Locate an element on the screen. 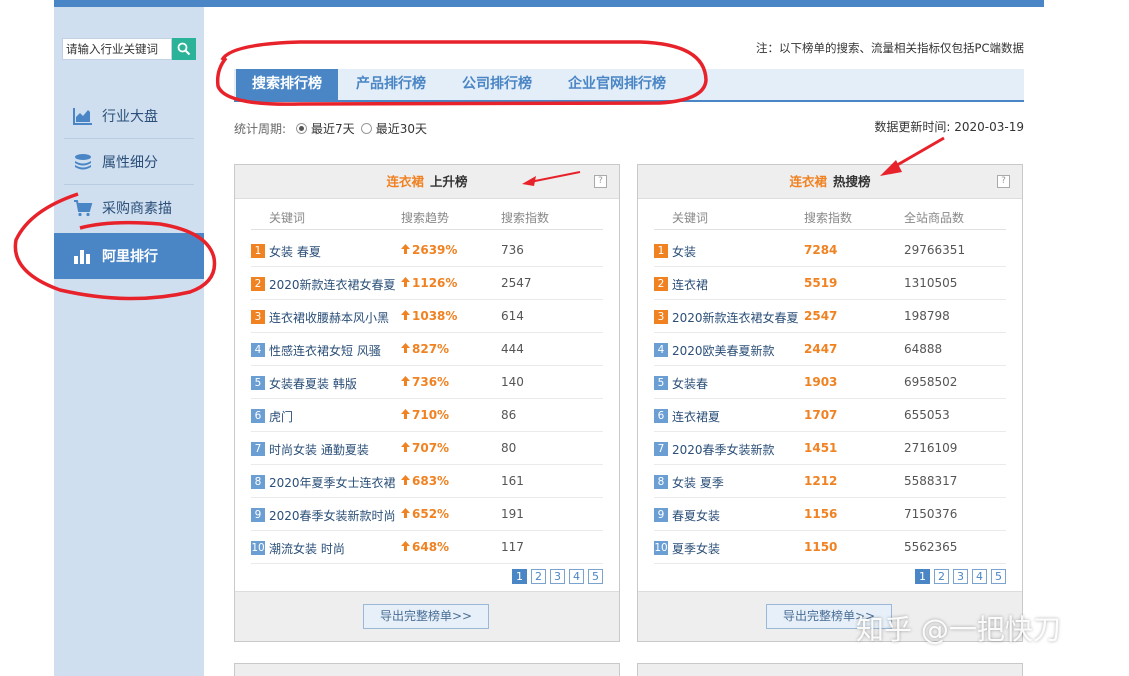 Image resolution: width=1129 pixels, height=676 pixels. search-button is located at coordinates (184, 49).